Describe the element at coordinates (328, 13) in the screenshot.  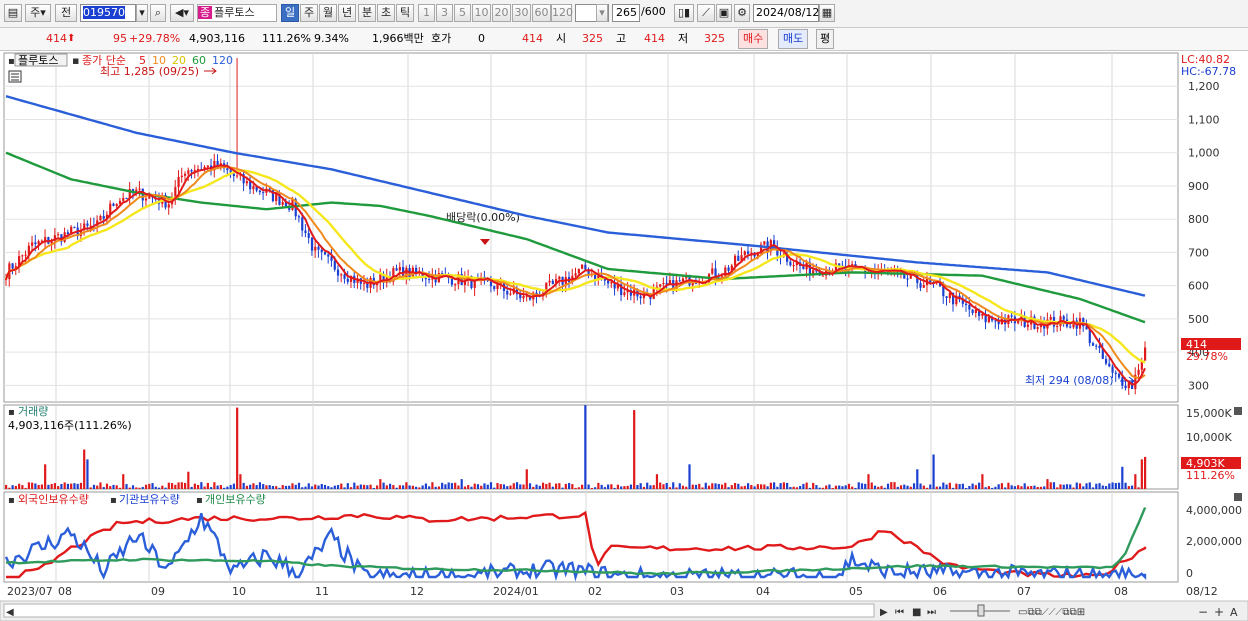
I see `period-month: 월` at that location.